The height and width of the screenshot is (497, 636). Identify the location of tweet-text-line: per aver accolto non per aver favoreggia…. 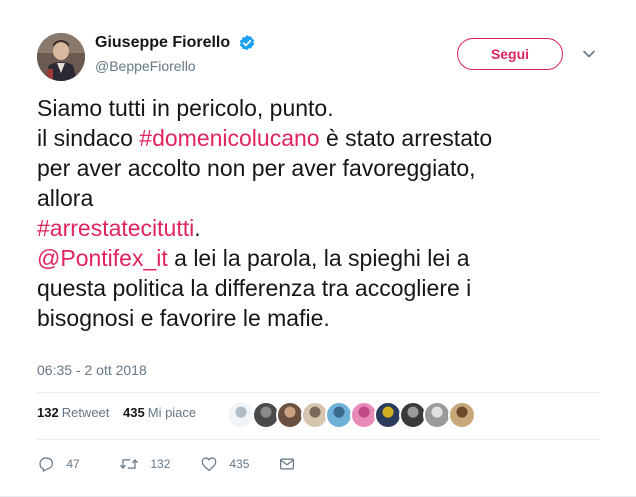
(317, 168).